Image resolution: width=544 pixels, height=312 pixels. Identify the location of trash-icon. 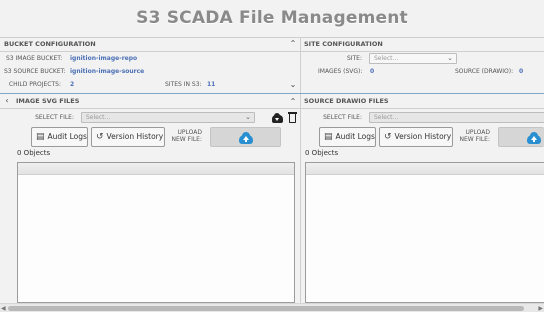
(292, 117).